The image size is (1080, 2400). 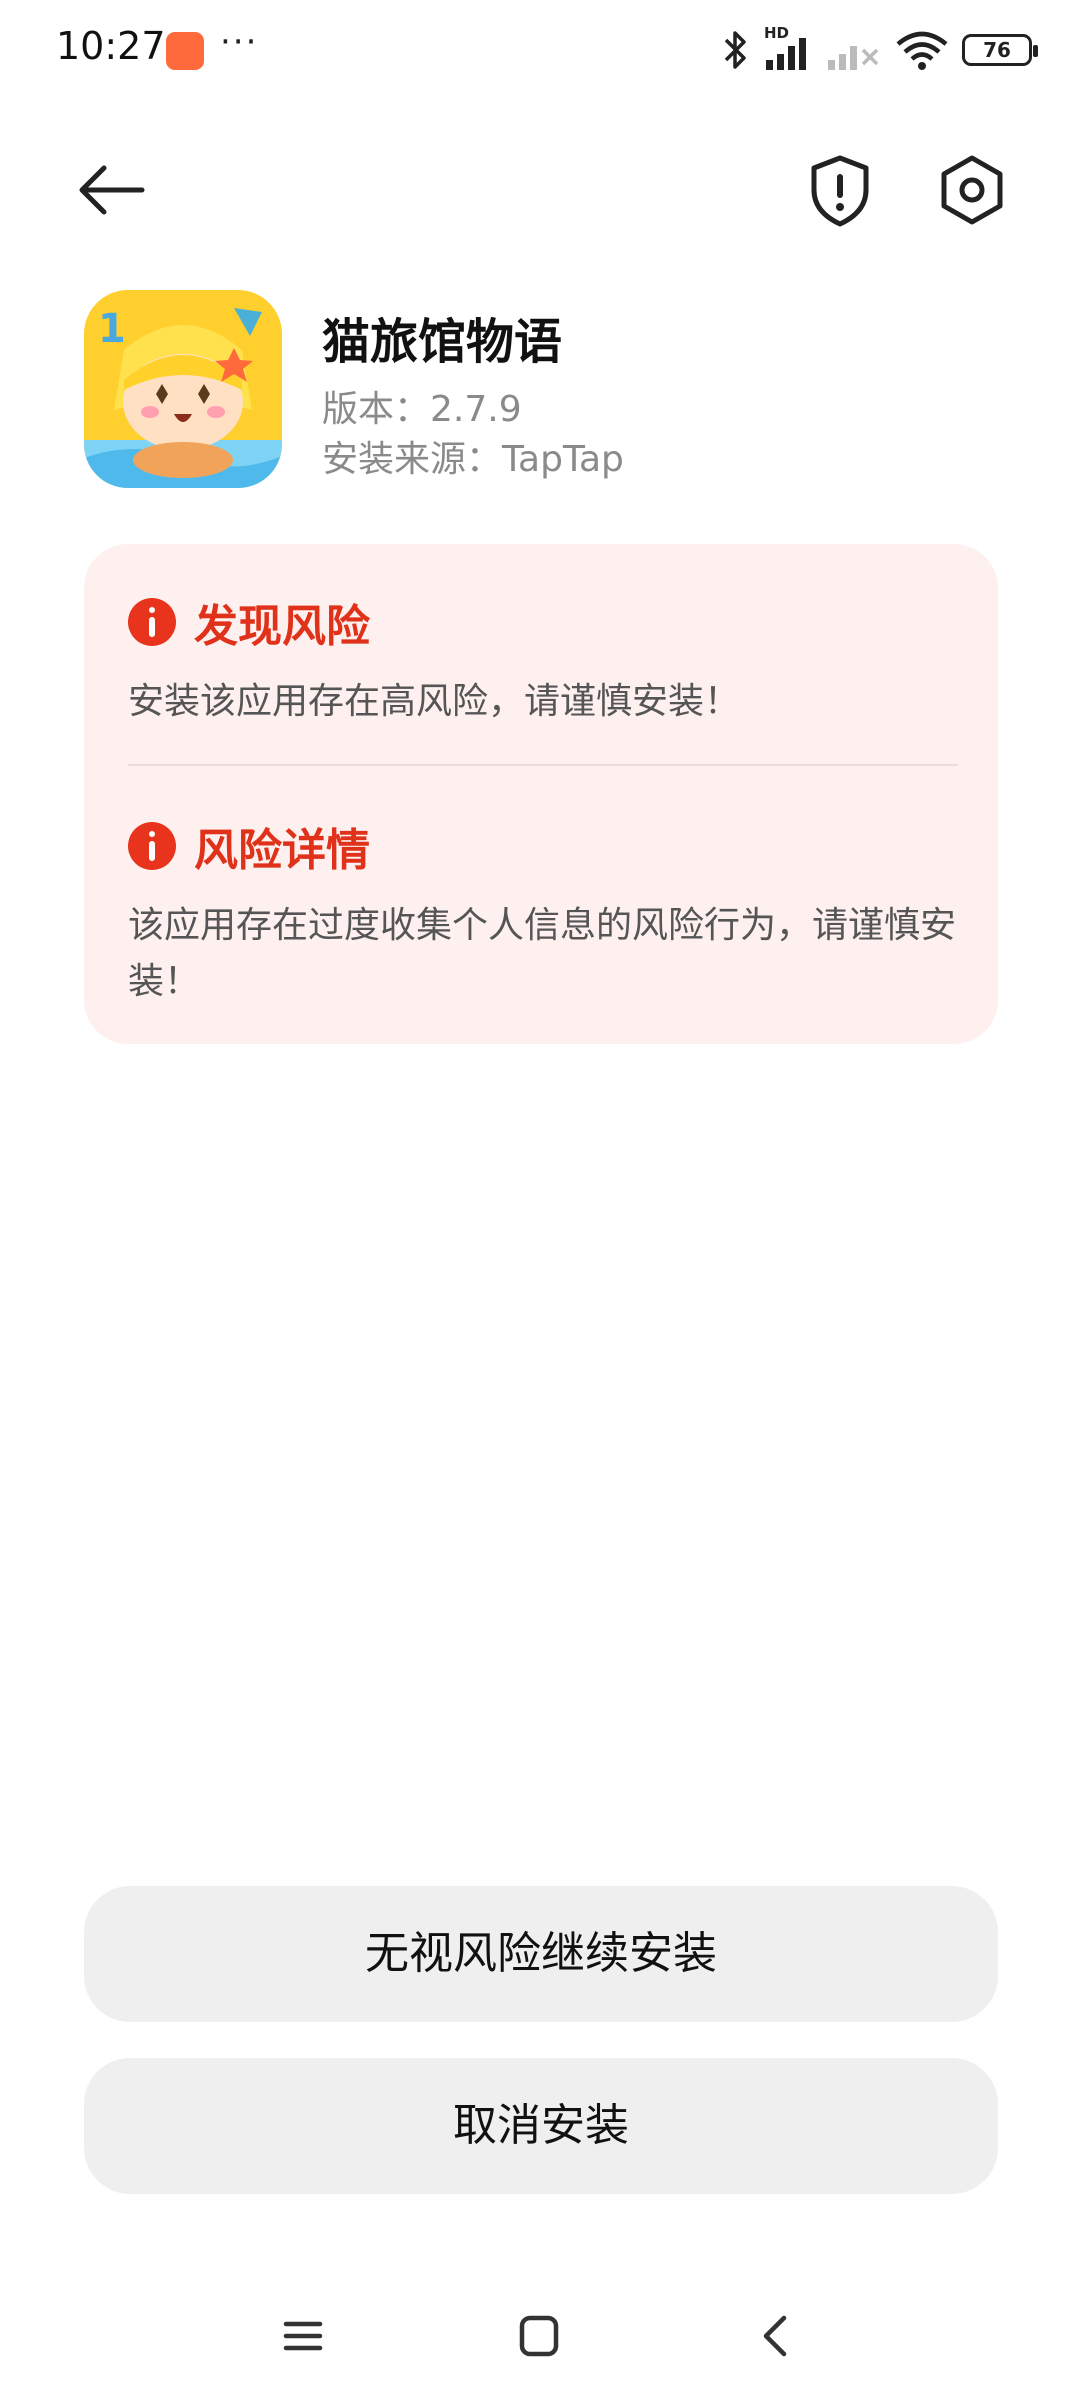 What do you see at coordinates (111, 46) in the screenshot?
I see `status-time: 10:27` at bounding box center [111, 46].